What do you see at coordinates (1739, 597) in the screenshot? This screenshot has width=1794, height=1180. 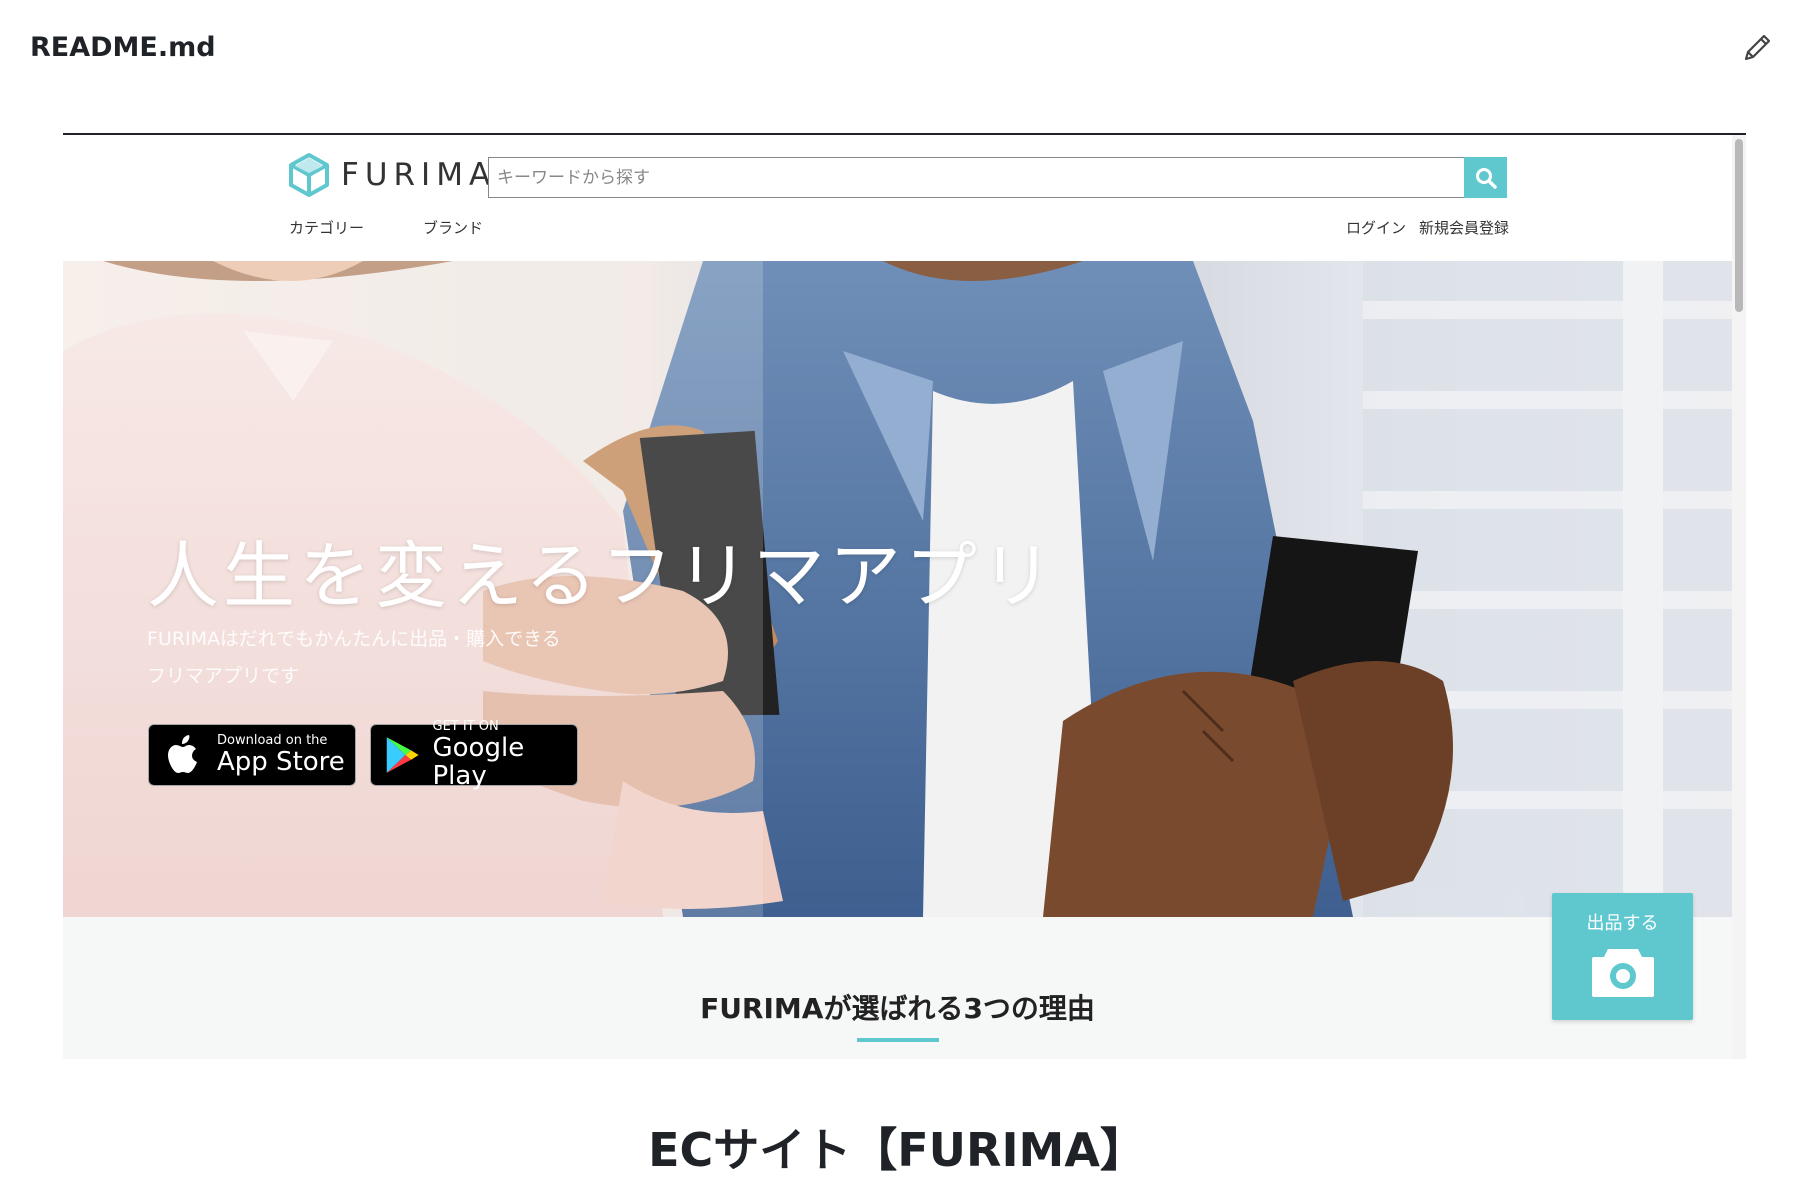 I see `scrollbar` at bounding box center [1739, 597].